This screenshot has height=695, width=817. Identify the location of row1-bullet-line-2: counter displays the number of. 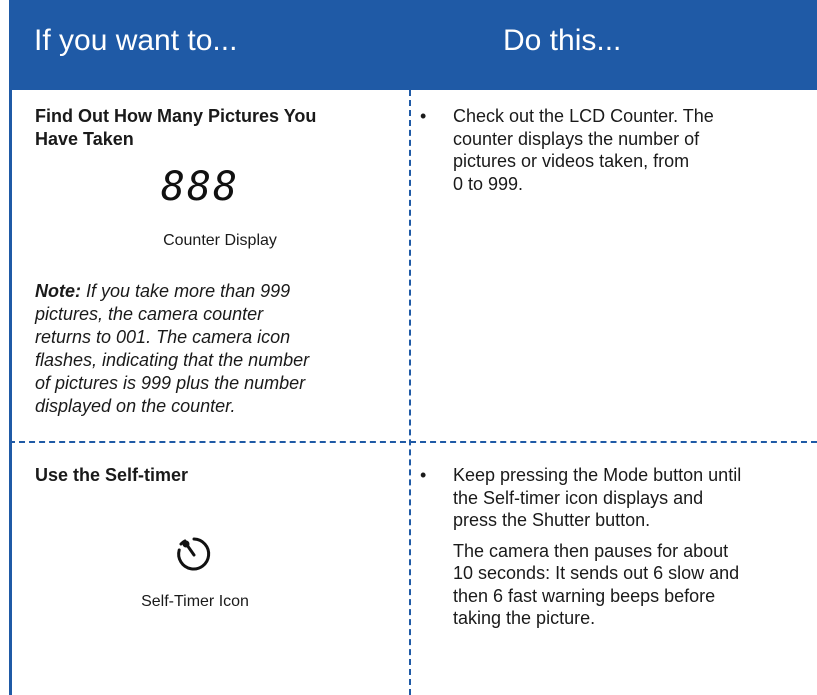
(576, 138).